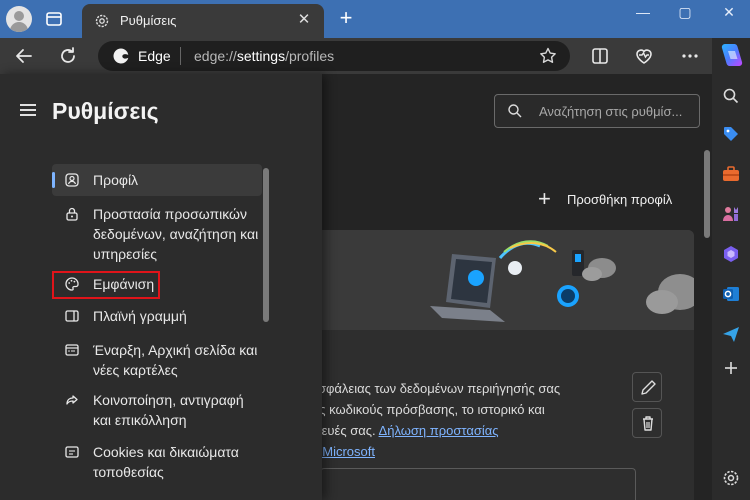  What do you see at coordinates (154, 56) in the screenshot?
I see `site-name: Edge` at bounding box center [154, 56].